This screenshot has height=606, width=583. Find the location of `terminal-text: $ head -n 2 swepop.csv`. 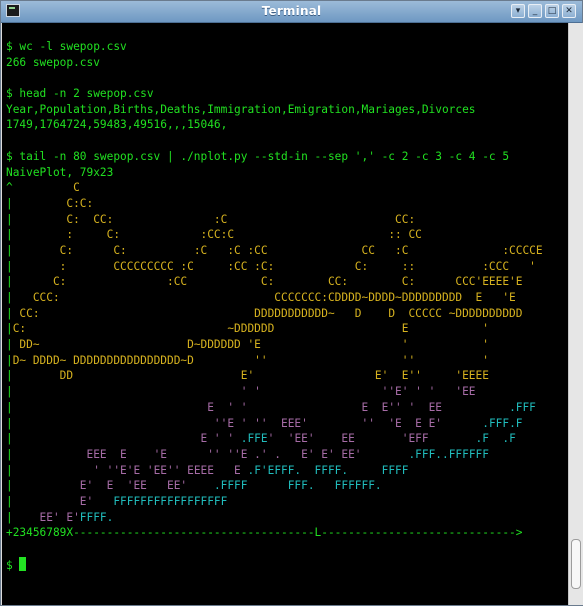

terminal-text: $ head -n 2 swepop.csv is located at coordinates (80, 94).